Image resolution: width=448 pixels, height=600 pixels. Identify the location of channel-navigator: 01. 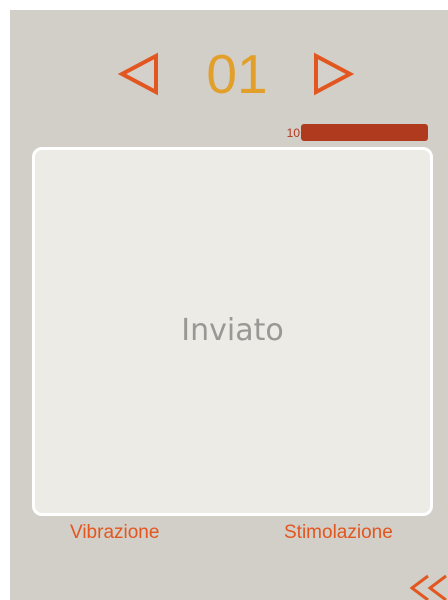
(229, 74).